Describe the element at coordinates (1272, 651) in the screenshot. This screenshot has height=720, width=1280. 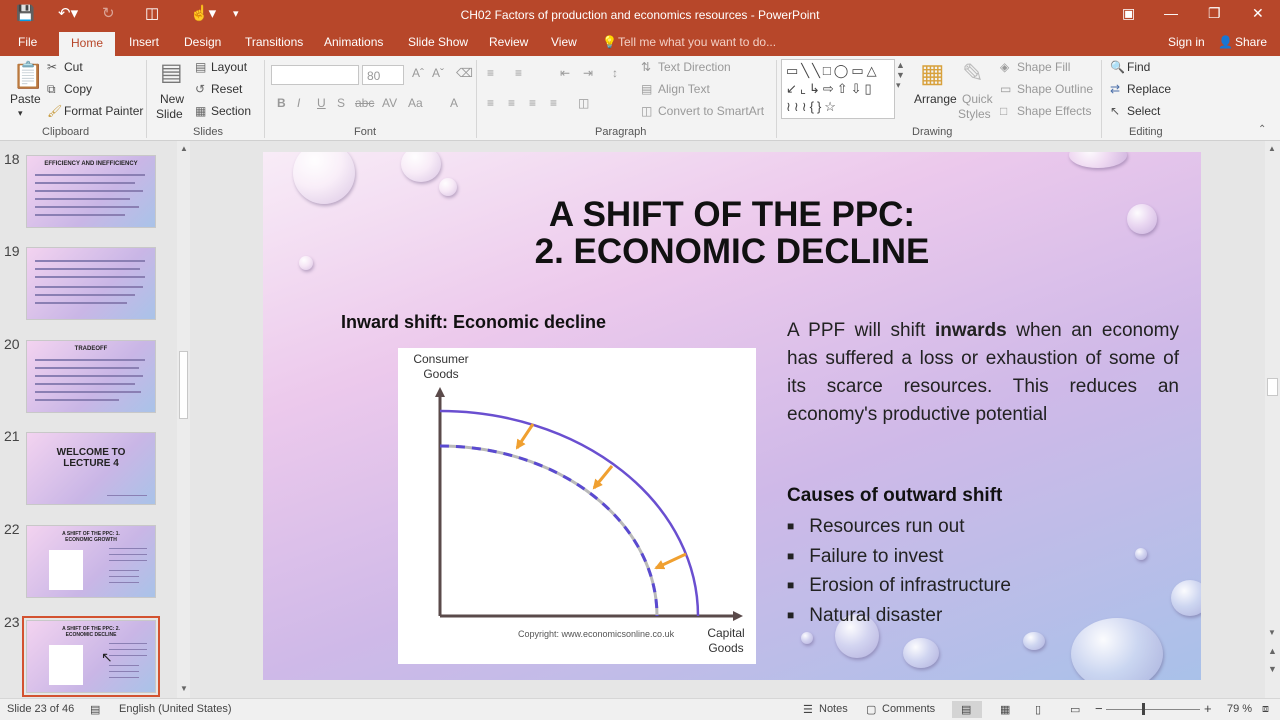
I see `previous-slide-icon: ▲` at that location.